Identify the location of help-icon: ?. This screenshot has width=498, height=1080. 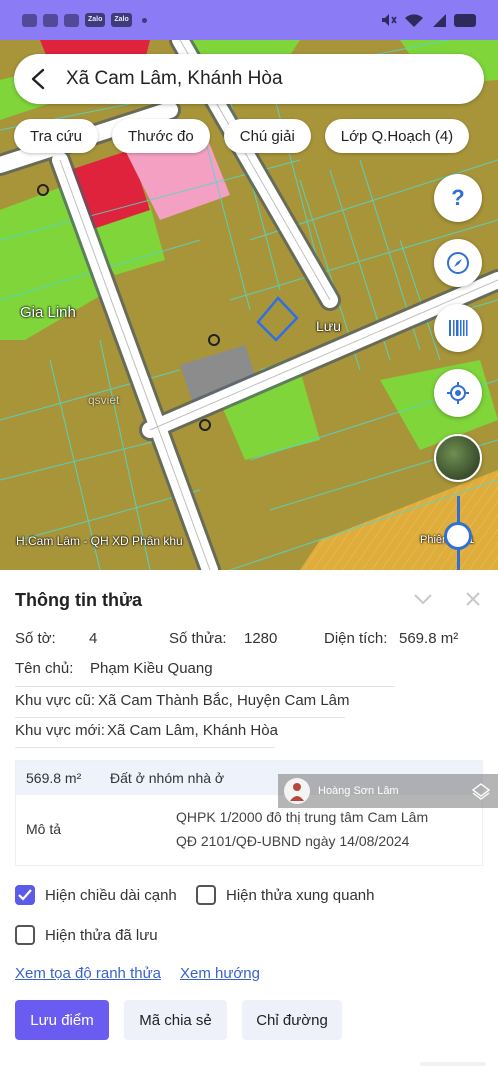
(457, 198).